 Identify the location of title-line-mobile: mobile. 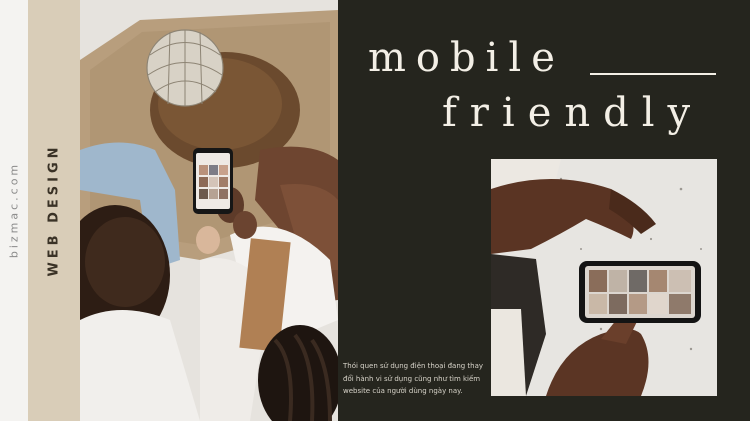
(466, 58).